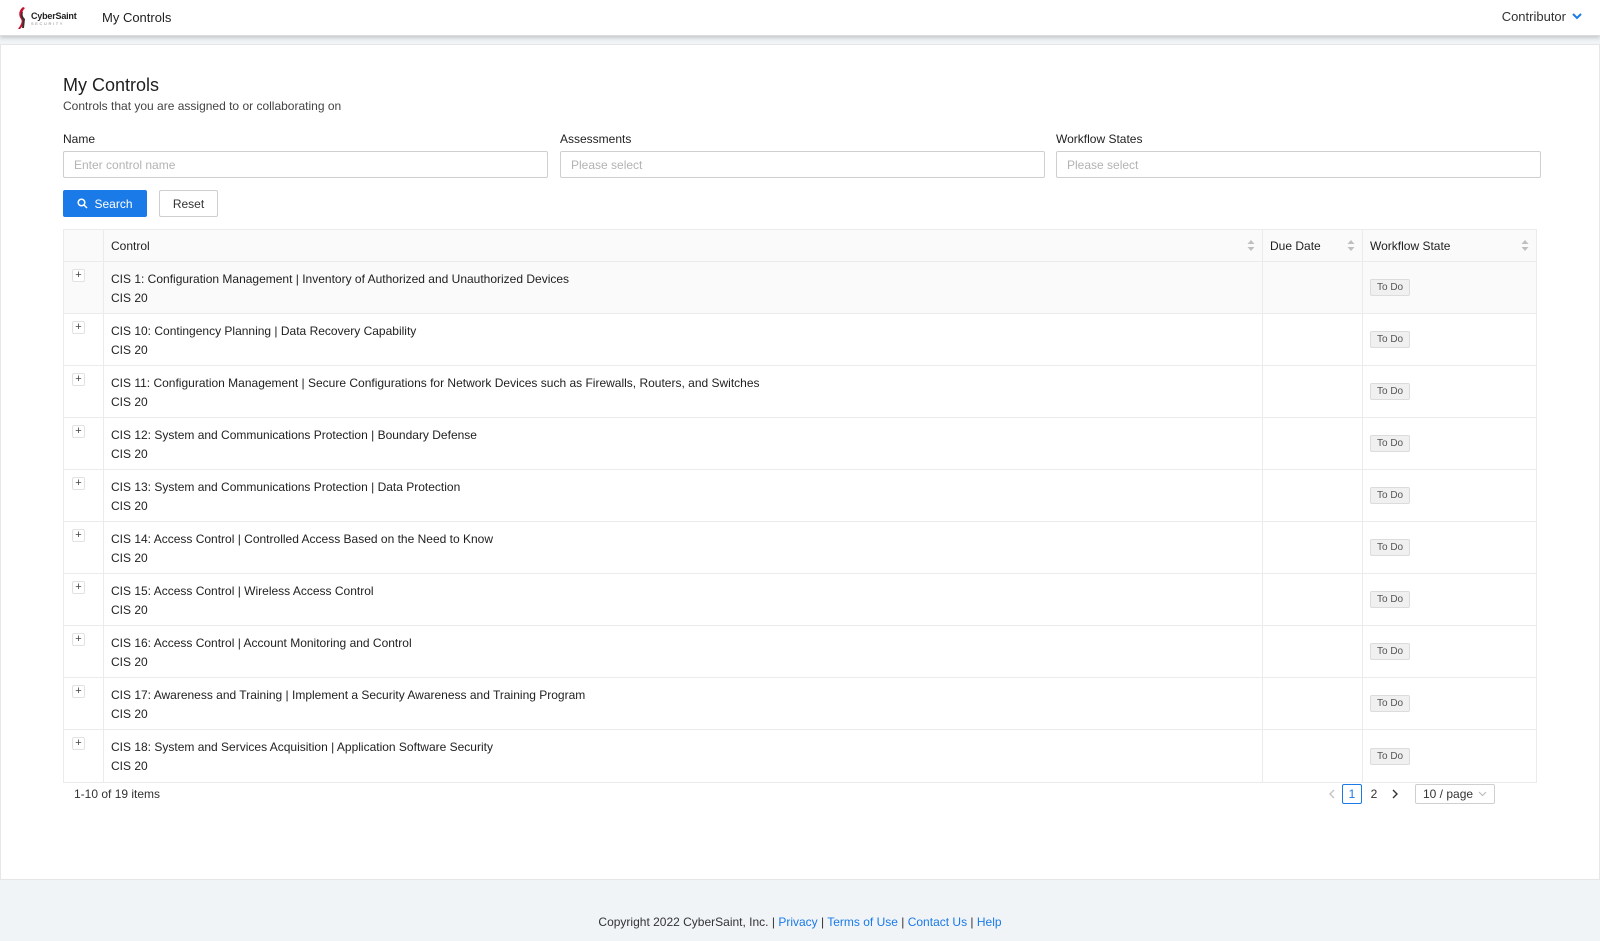 The image size is (1600, 941). Describe the element at coordinates (1352, 794) in the screenshot. I see `page-number-1: 1` at that location.